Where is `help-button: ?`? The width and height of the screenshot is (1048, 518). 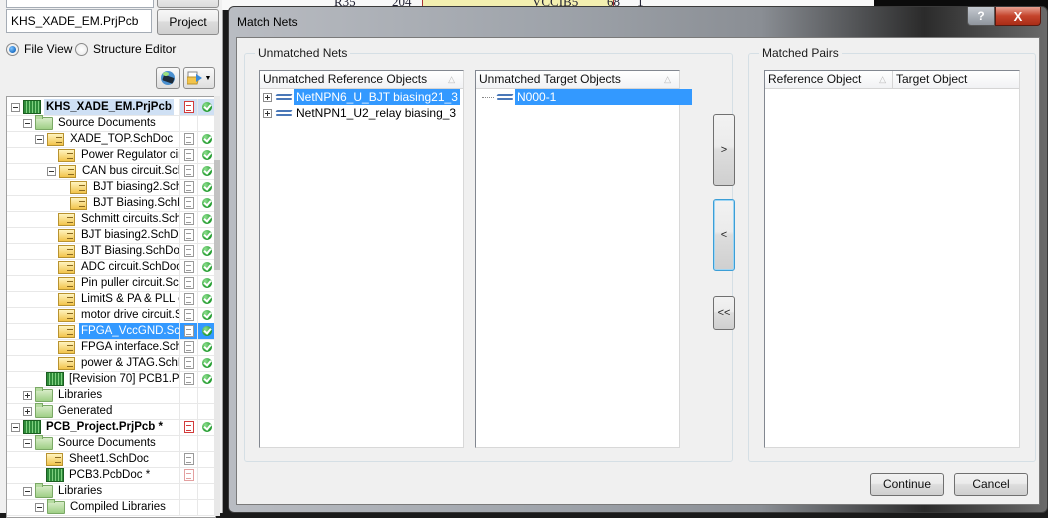 help-button: ? is located at coordinates (981, 16).